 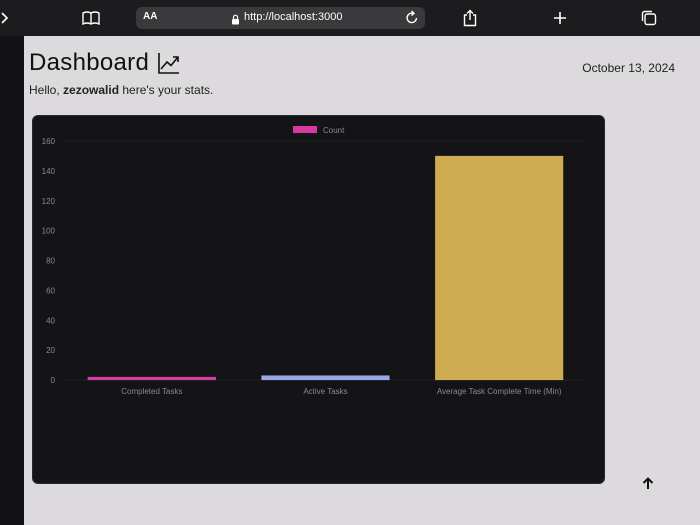 What do you see at coordinates (325, 378) in the screenshot?
I see `bar-active` at bounding box center [325, 378].